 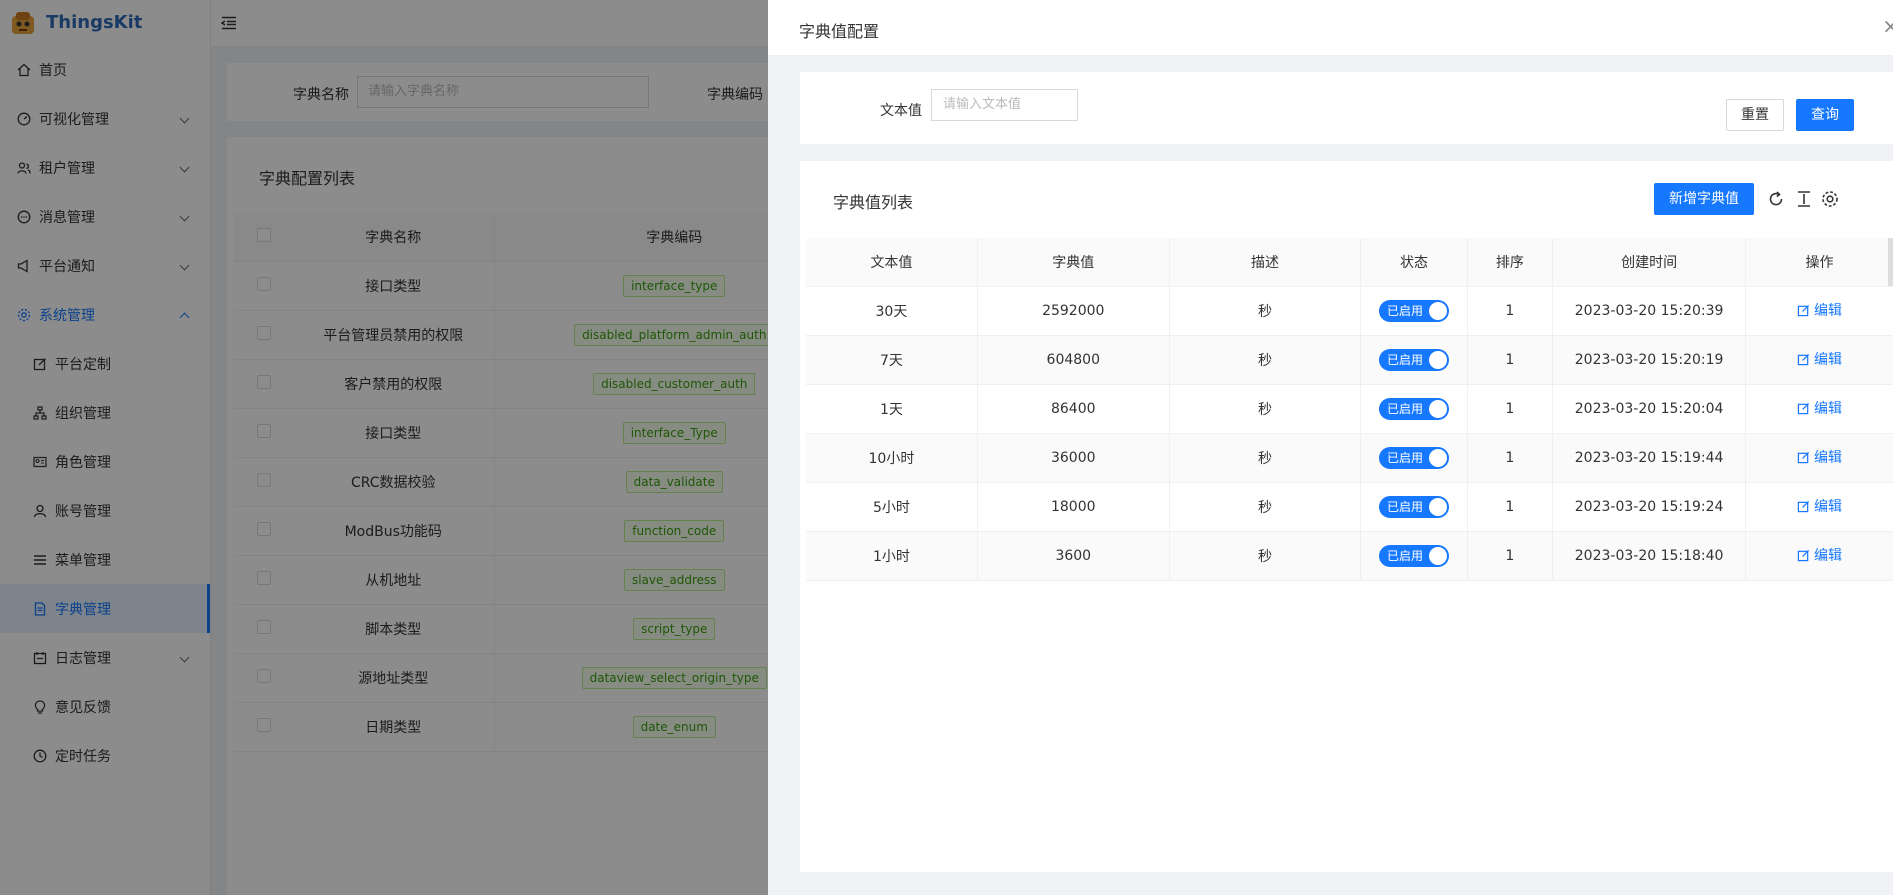 I want to click on column-header: 状态, so click(x=1414, y=262).